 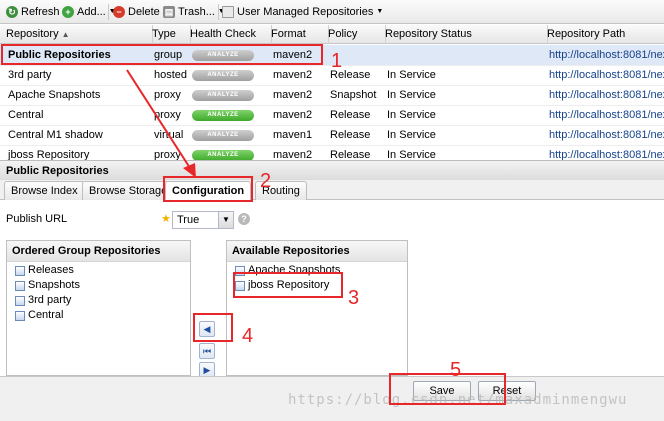 I want to click on annotation-arrow-head, so click(x=189, y=170).